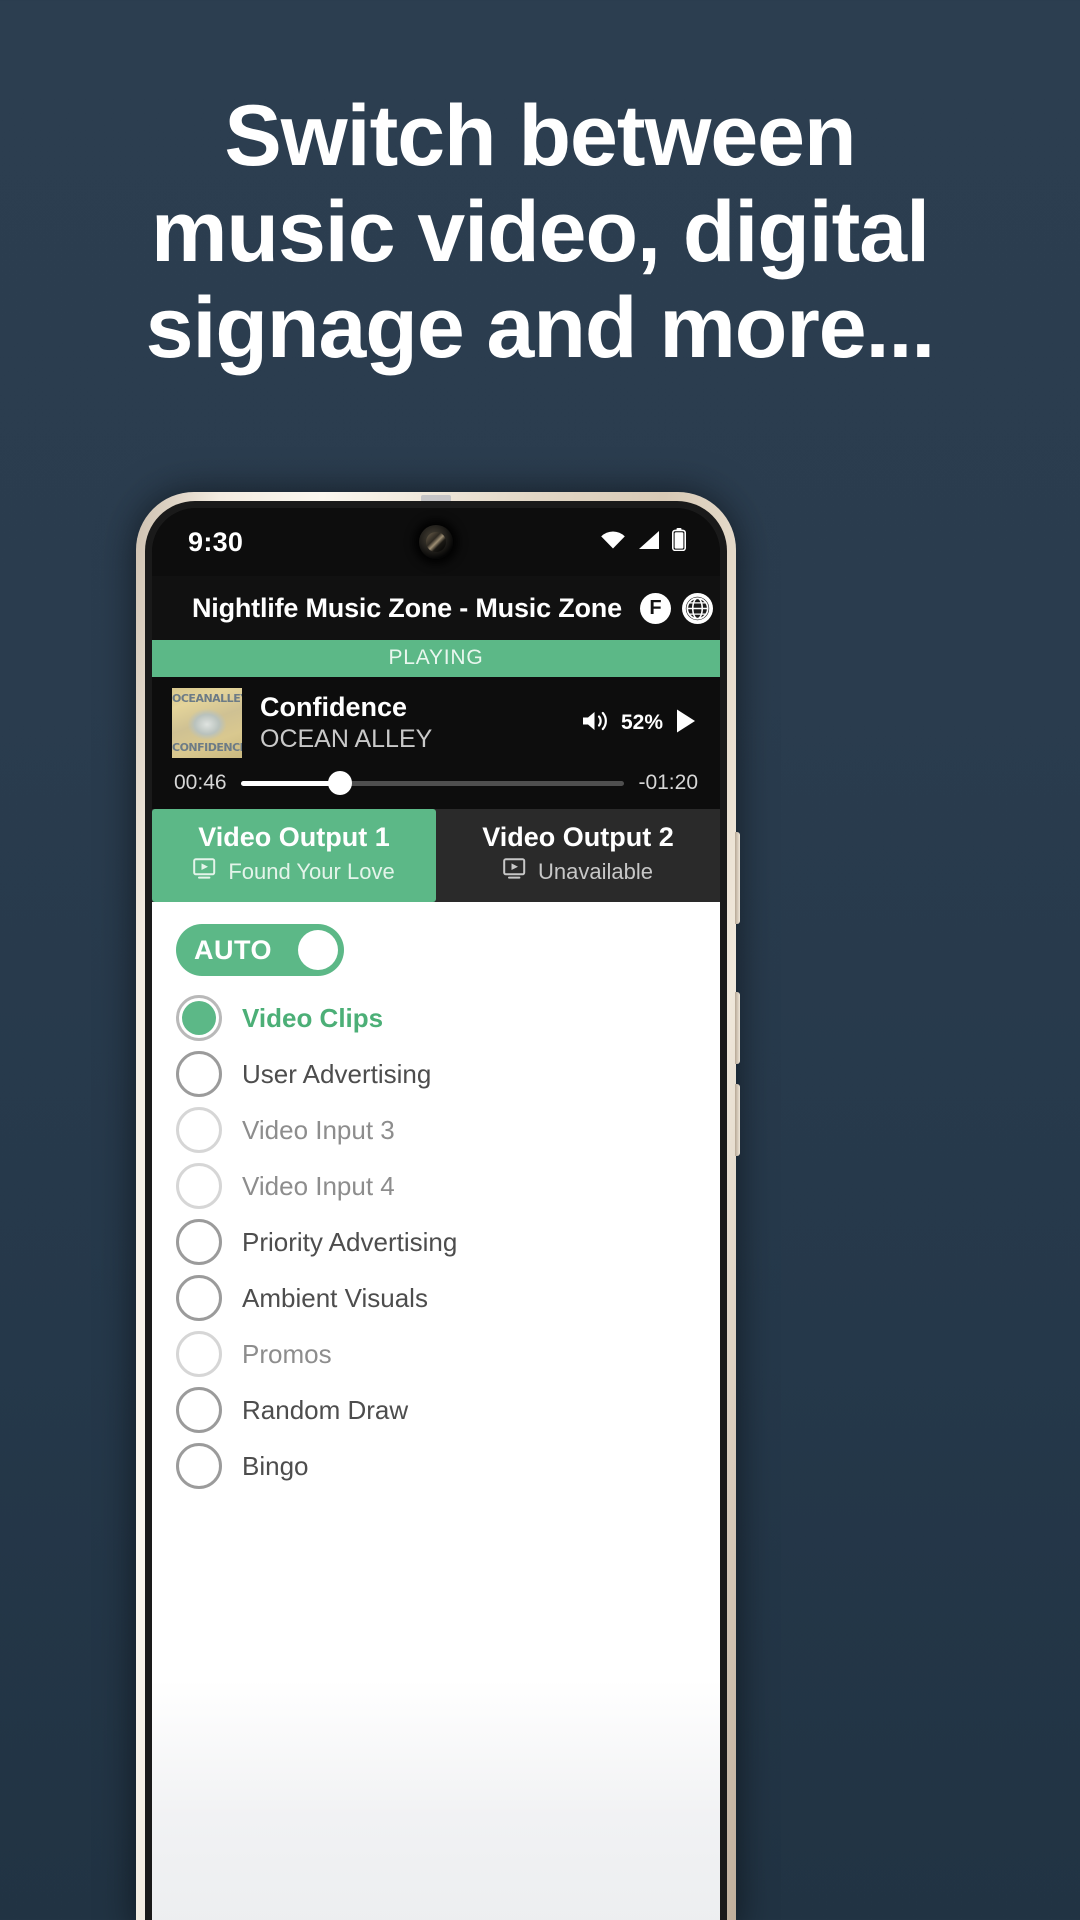 The image size is (1080, 1920). Describe the element at coordinates (737, 878) in the screenshot. I see `power-button` at that location.